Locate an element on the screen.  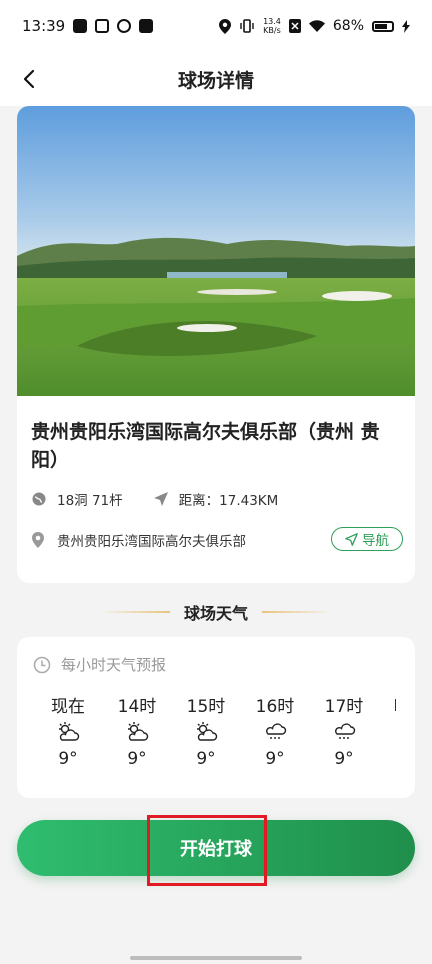
hour-item: 15时 9° is located at coordinates (206, 733).